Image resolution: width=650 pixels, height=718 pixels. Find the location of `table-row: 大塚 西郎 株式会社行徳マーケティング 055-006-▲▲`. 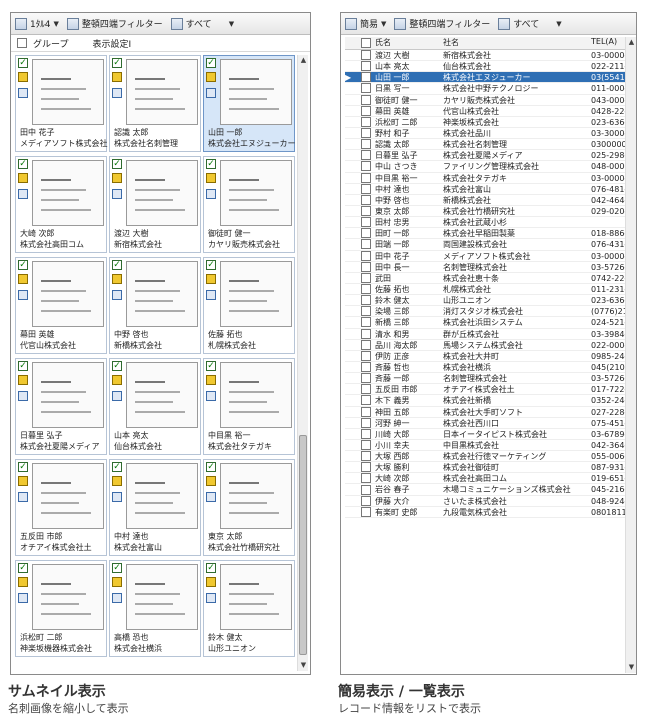

table-row: 大塚 西郎 株式会社行徳マーケティング 055-006-▲▲ is located at coordinates (490, 457).